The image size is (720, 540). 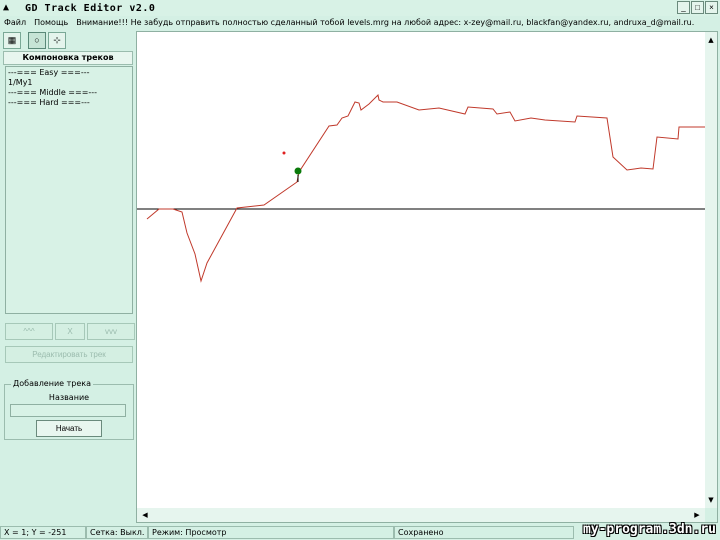 I want to click on menu-help: Помощь, so click(x=51, y=22).